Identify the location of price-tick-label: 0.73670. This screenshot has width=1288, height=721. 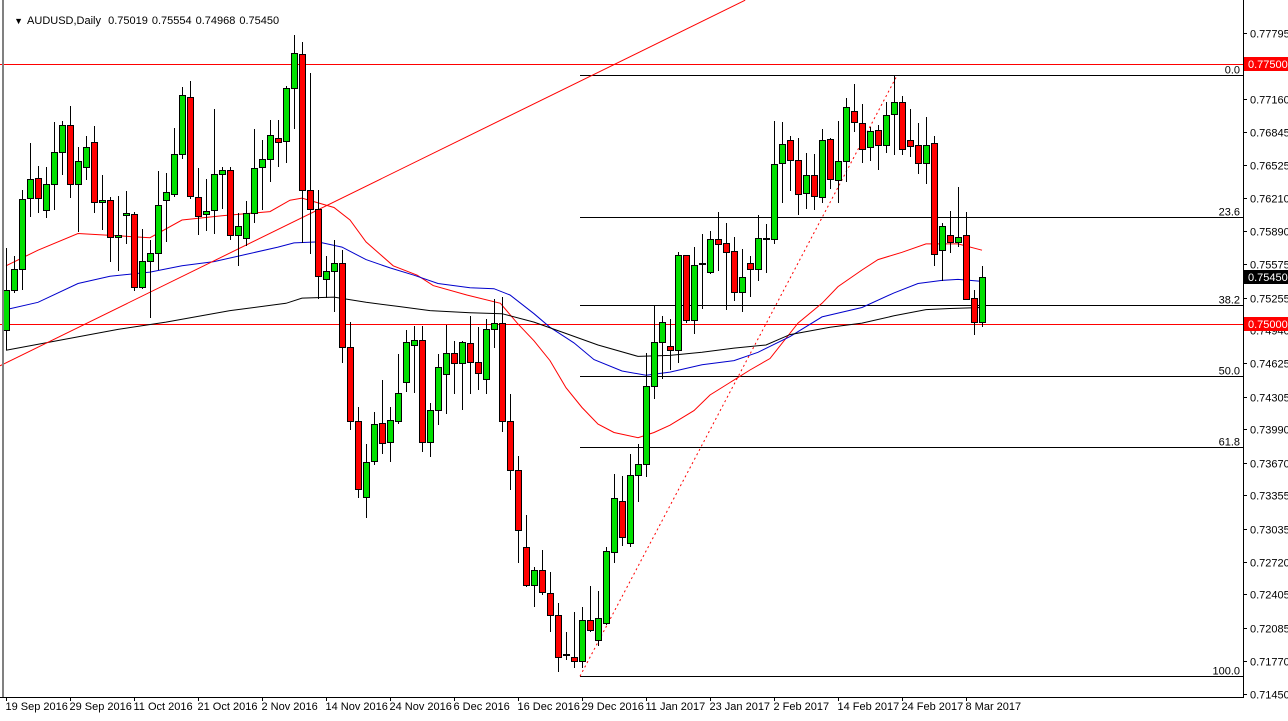
(1269, 465).